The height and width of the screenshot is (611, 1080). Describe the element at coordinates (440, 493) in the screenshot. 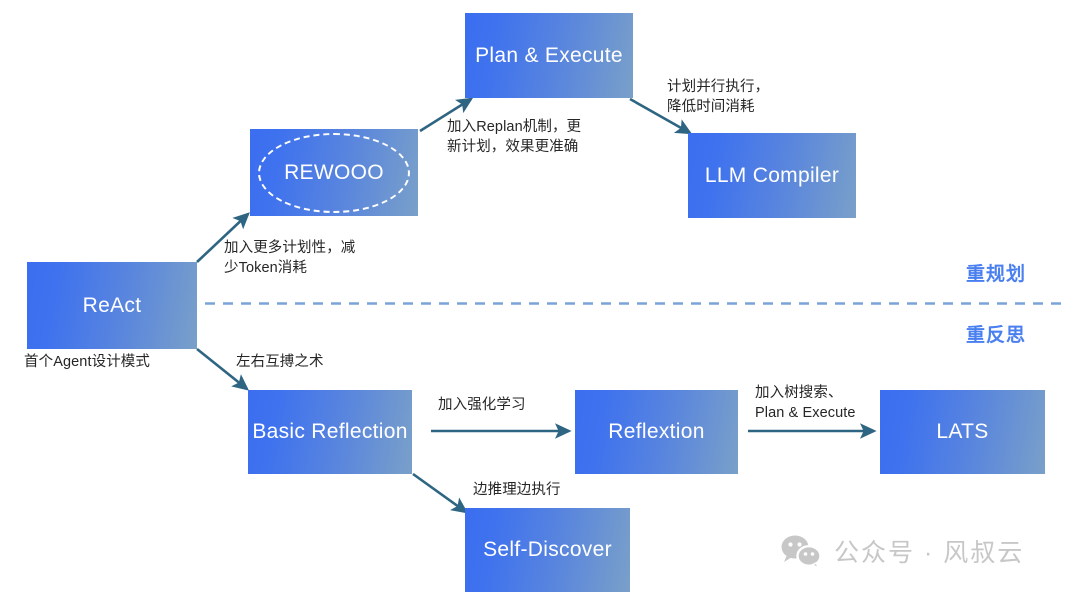

I see `edge-basic-to-selfdiscover` at that location.